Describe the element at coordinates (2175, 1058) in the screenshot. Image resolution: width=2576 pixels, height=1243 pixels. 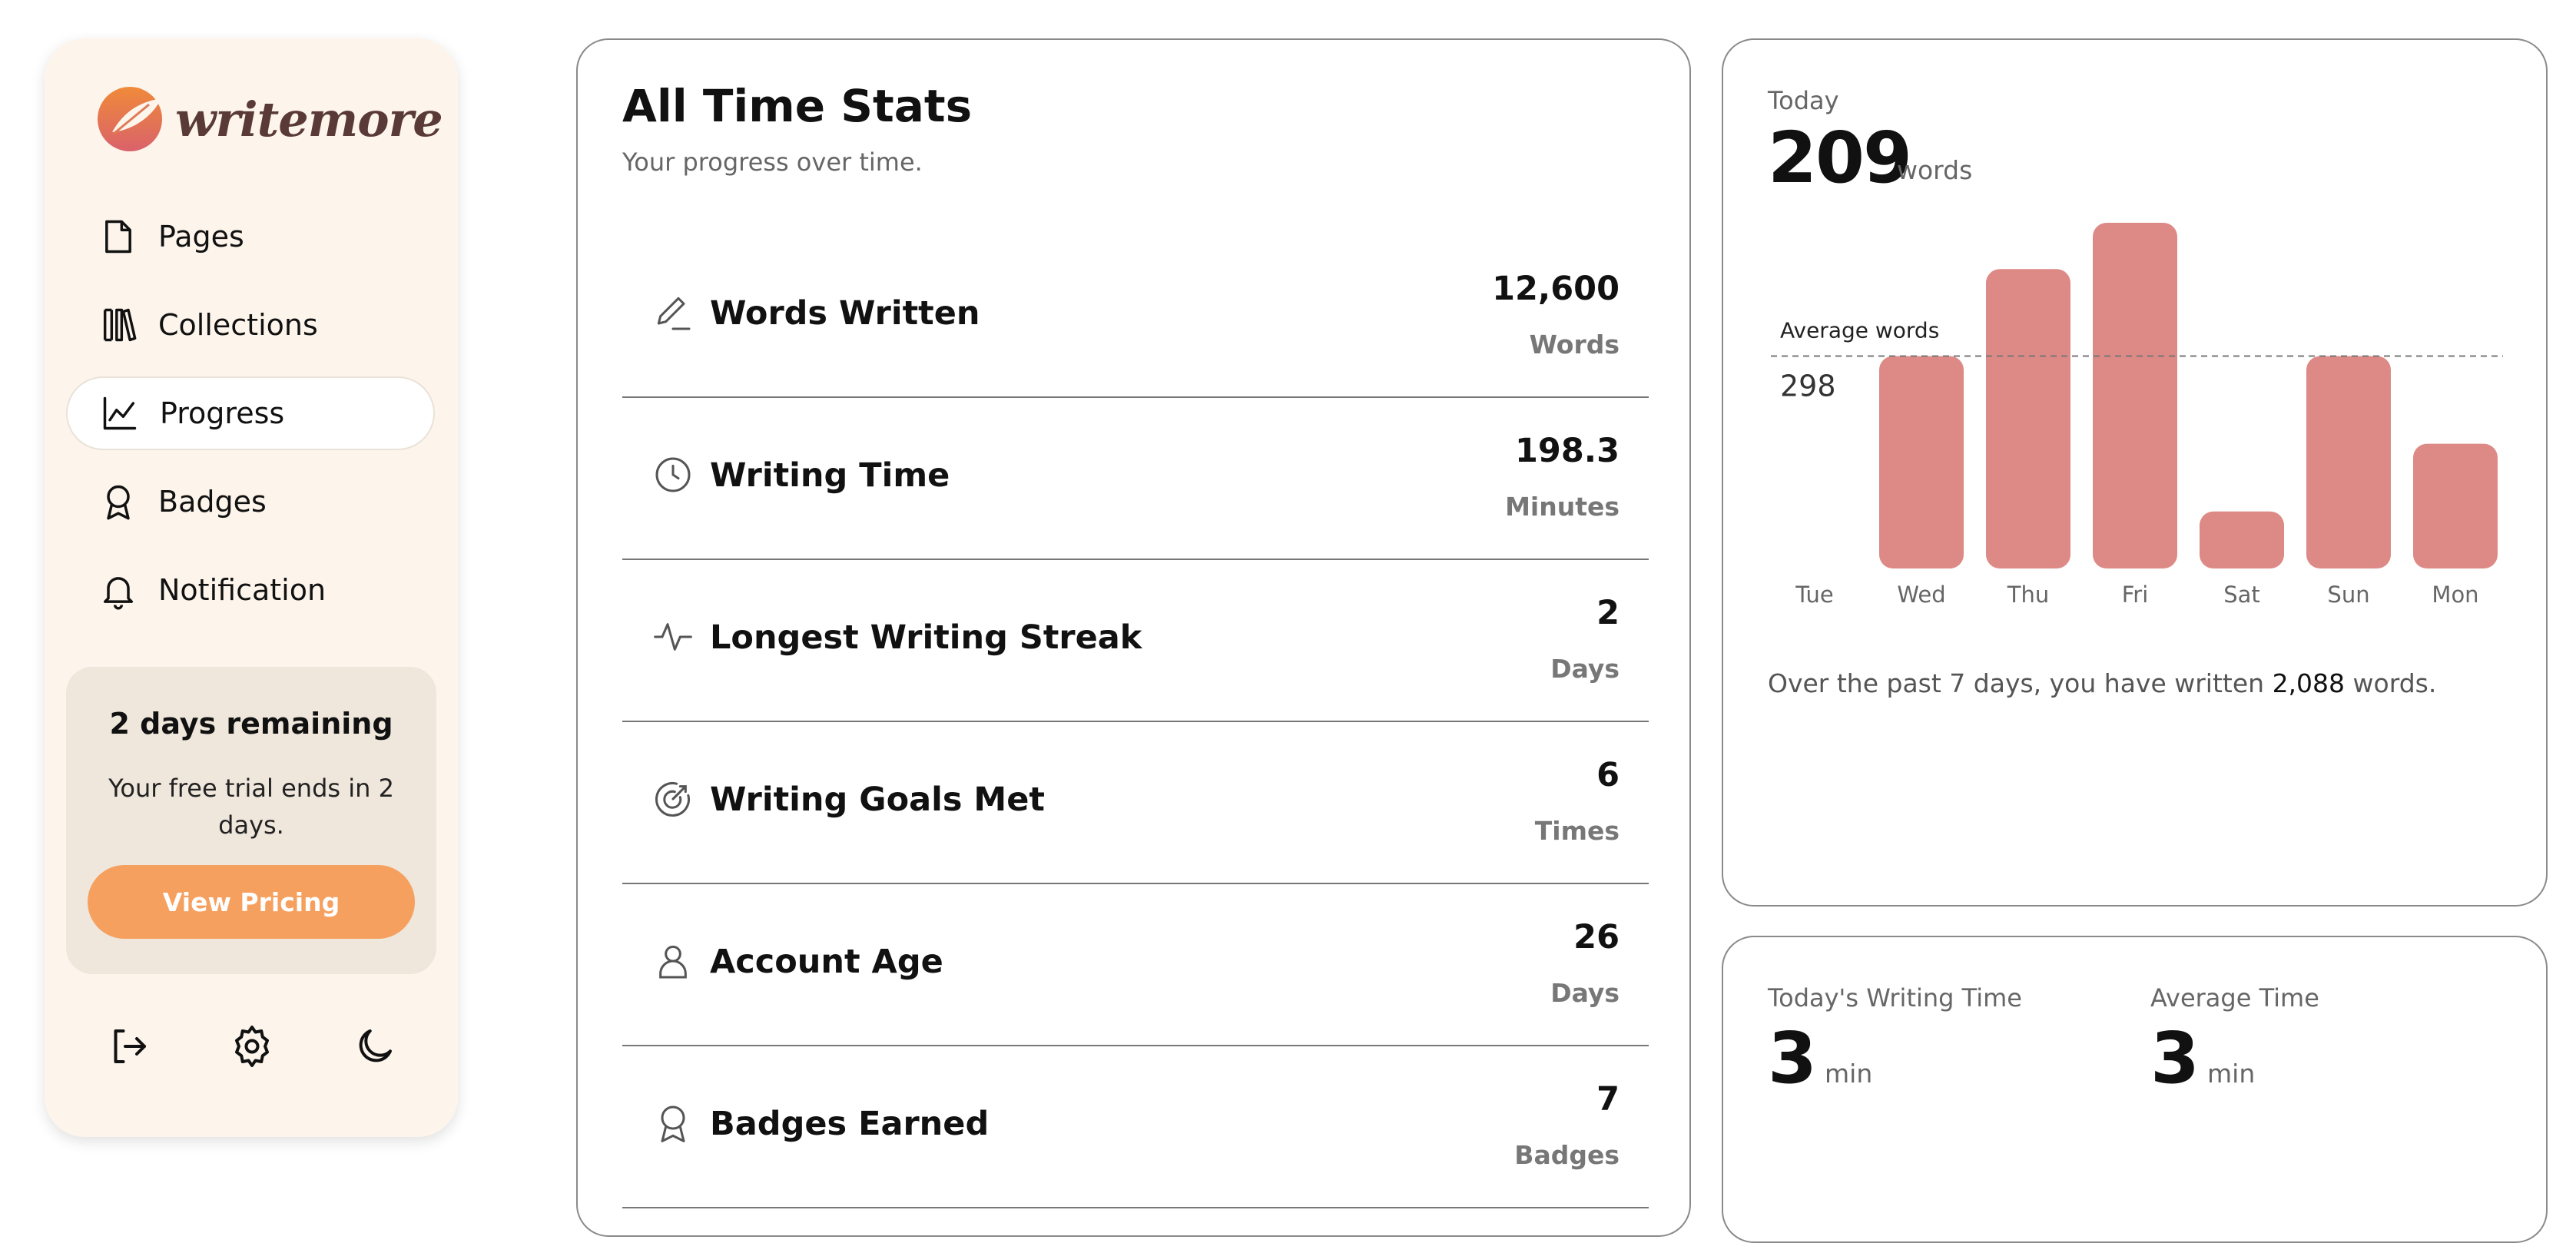
I see `average-time-value: 3` at that location.